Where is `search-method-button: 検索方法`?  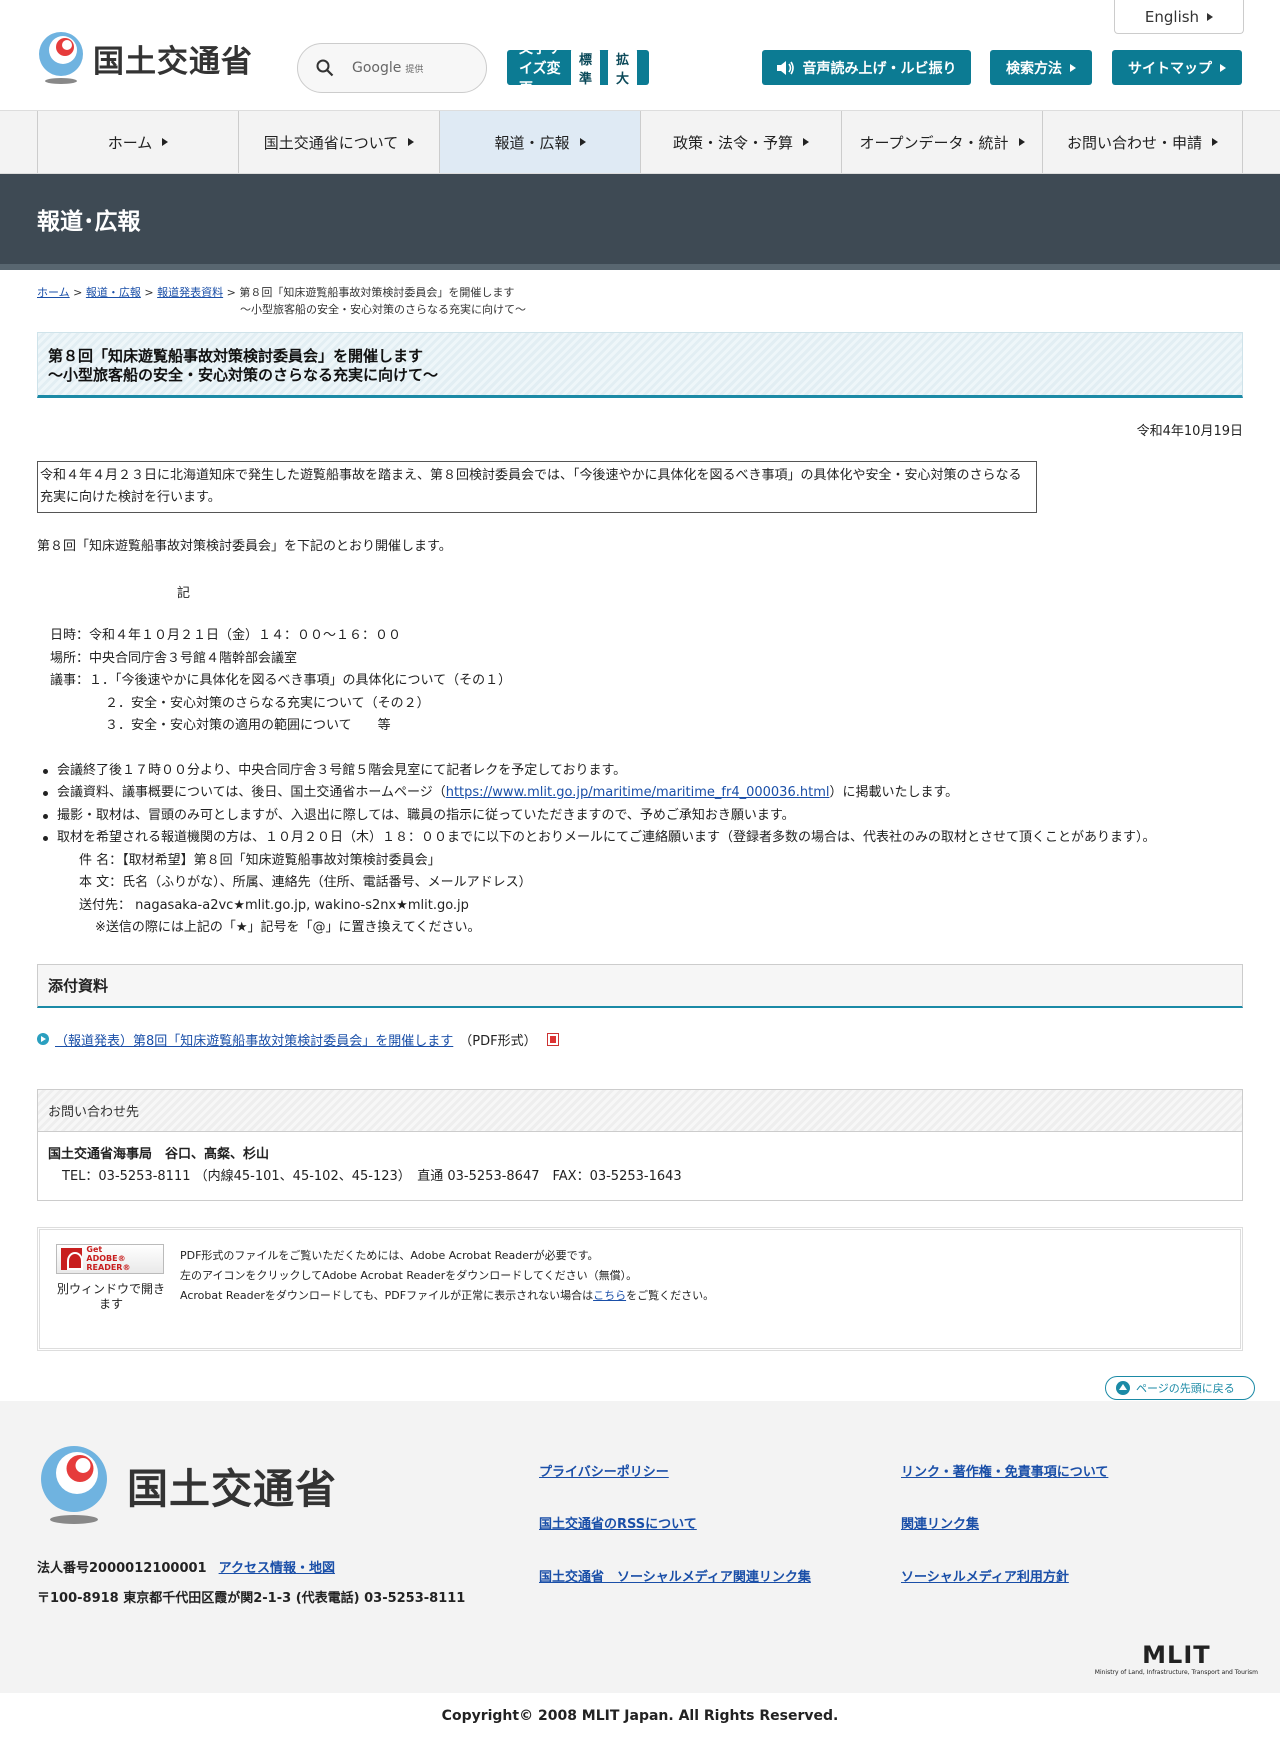 search-method-button: 検索方法 is located at coordinates (1041, 67).